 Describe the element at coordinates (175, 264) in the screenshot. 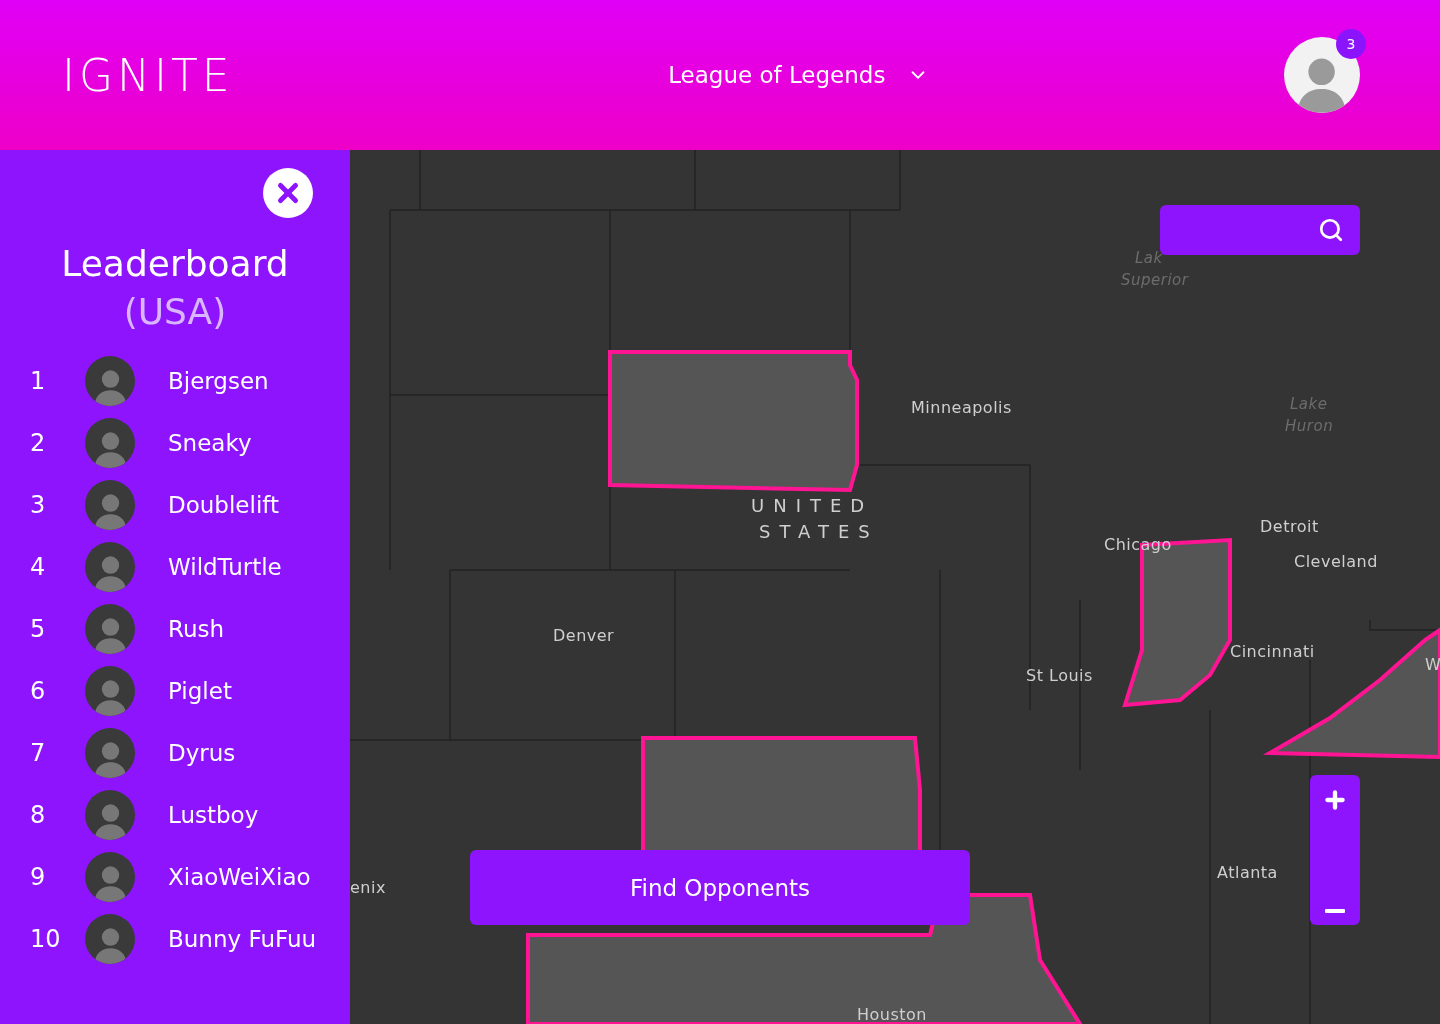

I see `leaderboard-title: Leaderboard` at that location.